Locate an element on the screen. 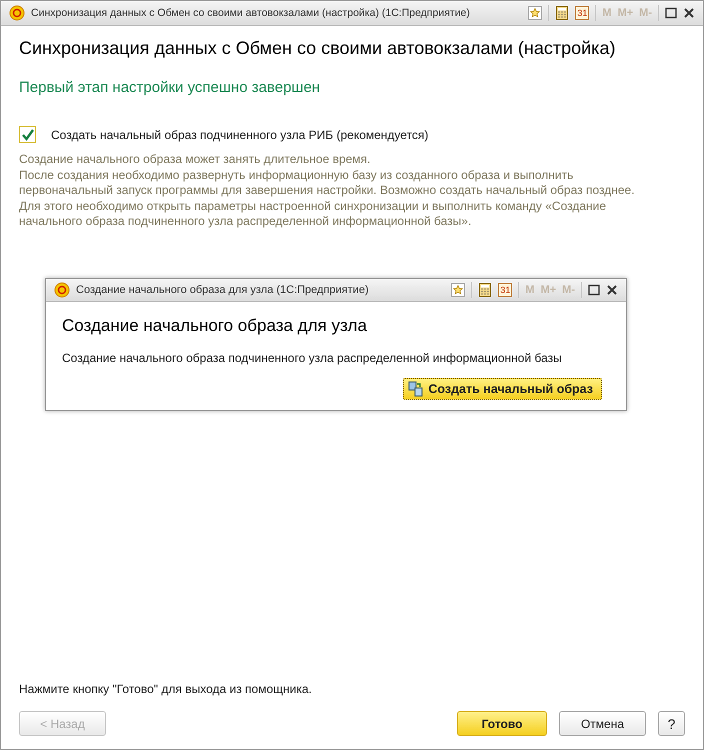  hint-text: Нажмите кнопку "Готово" для выхода из помощника. is located at coordinates (166, 689).